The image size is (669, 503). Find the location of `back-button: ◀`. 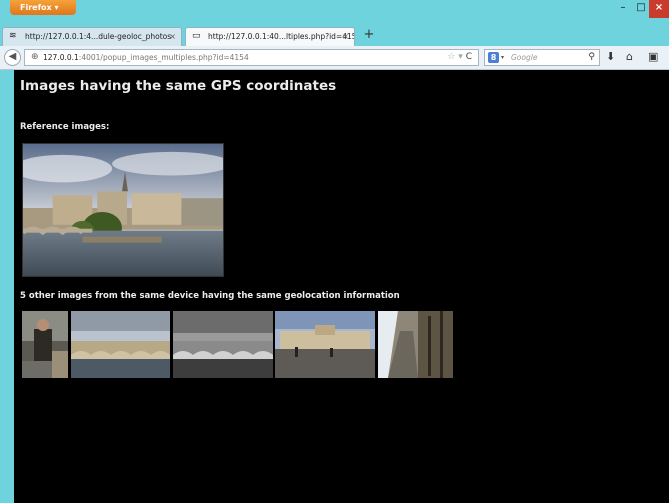

back-button: ◀ is located at coordinates (12, 57).